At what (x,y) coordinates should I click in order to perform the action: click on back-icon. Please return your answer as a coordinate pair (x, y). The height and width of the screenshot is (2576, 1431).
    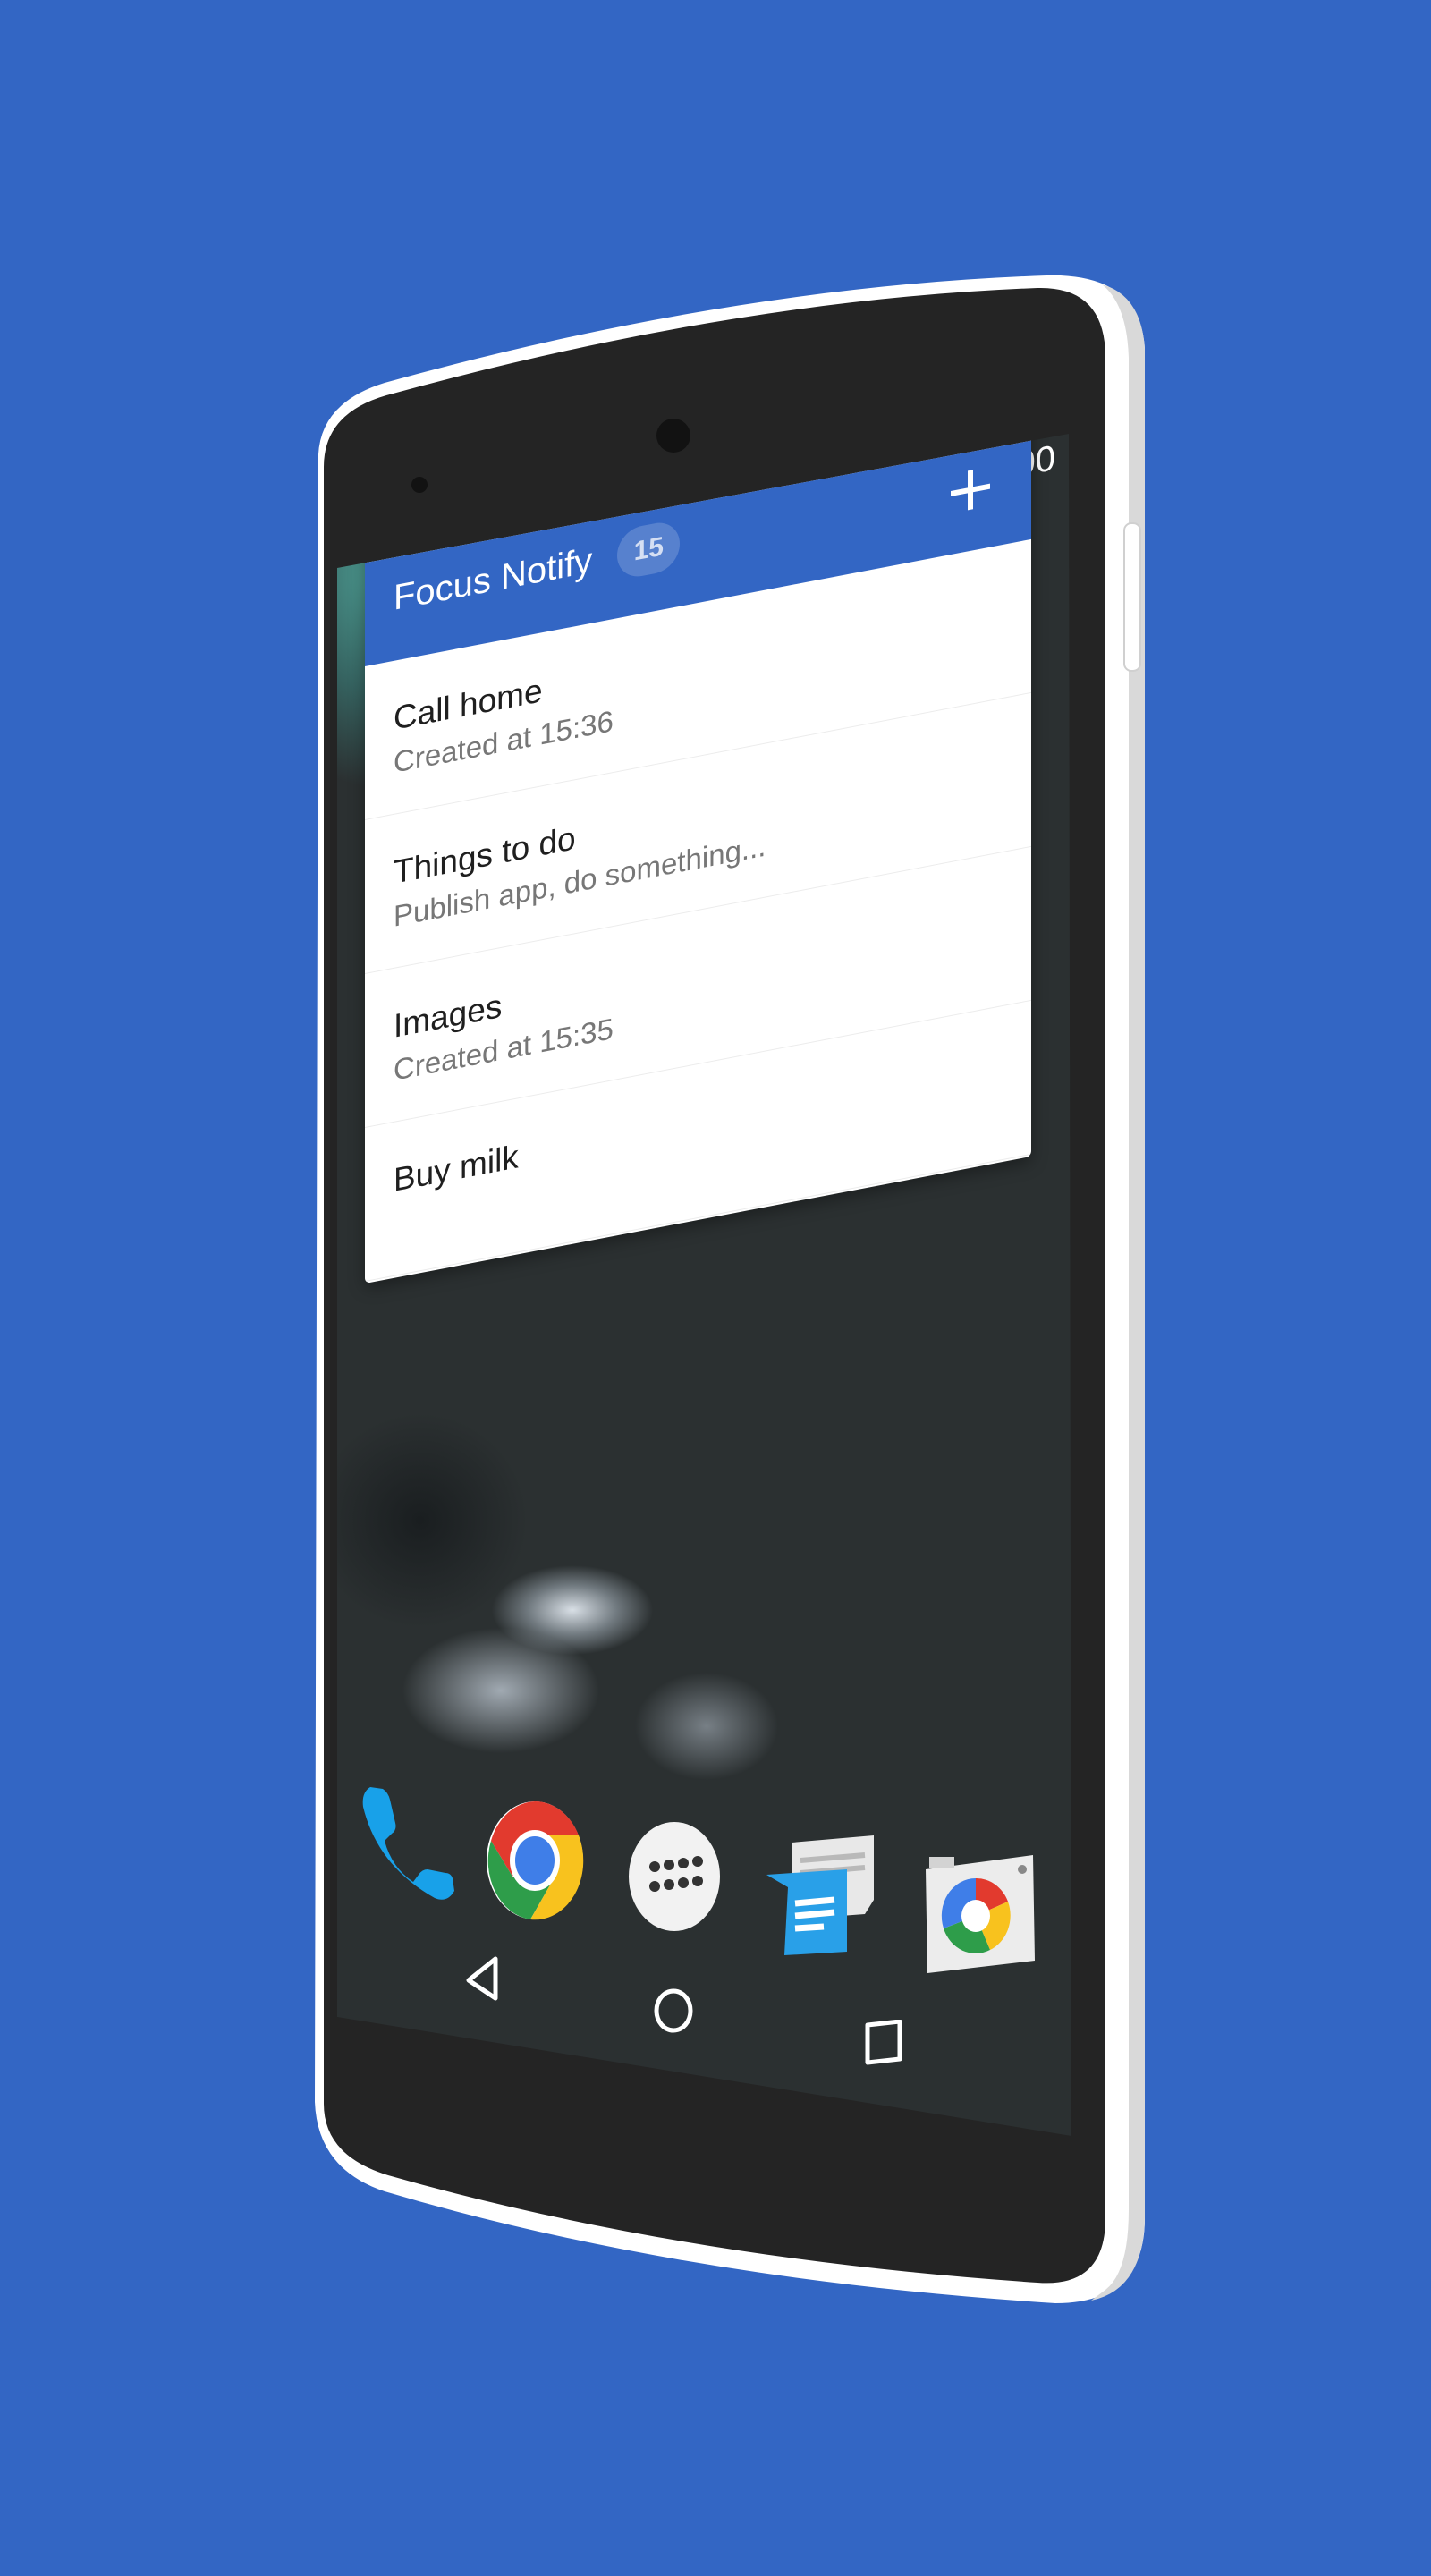
    Looking at the image, I should click on (482, 1978).